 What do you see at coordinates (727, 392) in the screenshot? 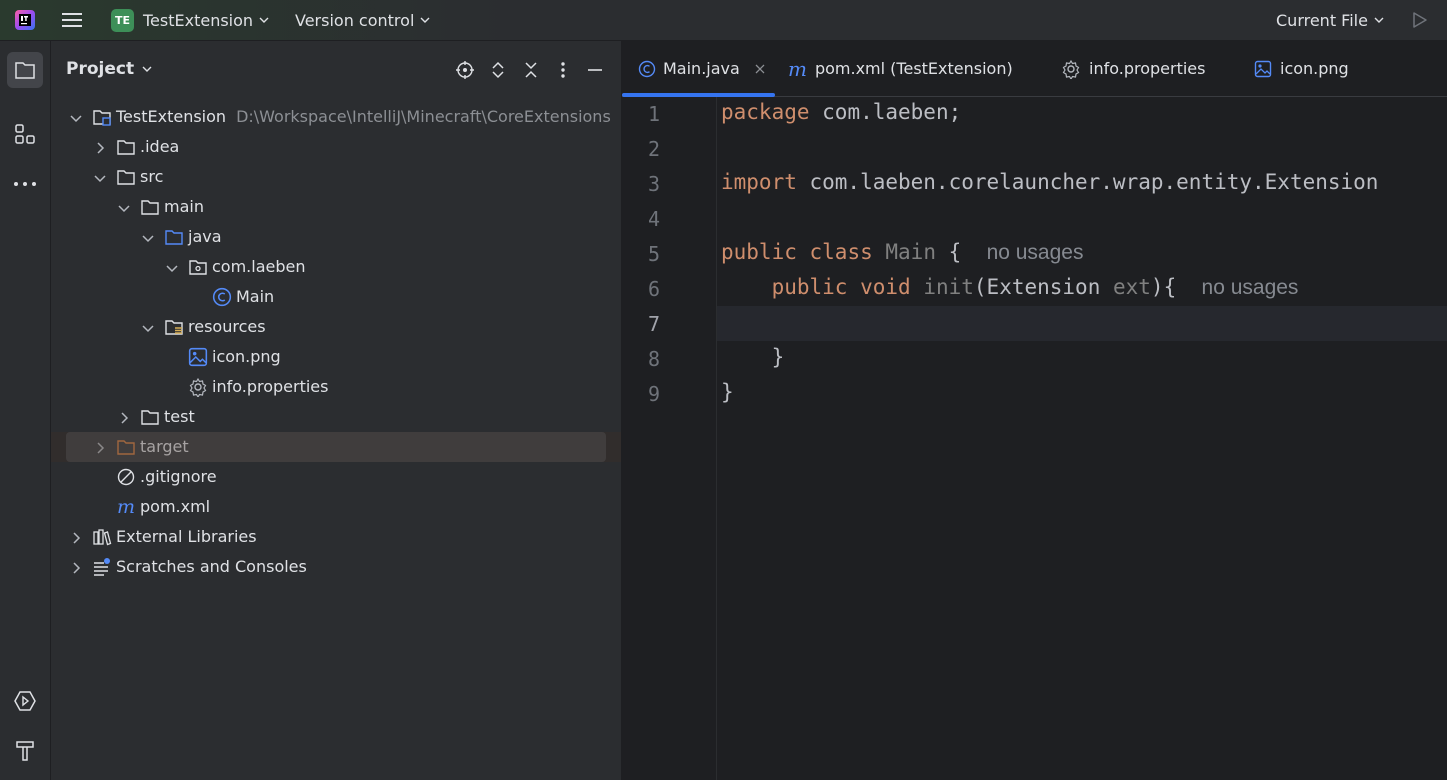
I see `code-line-9: }` at bounding box center [727, 392].